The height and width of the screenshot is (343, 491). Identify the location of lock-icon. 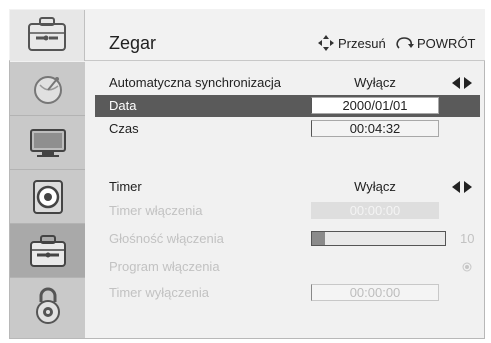
(47, 305).